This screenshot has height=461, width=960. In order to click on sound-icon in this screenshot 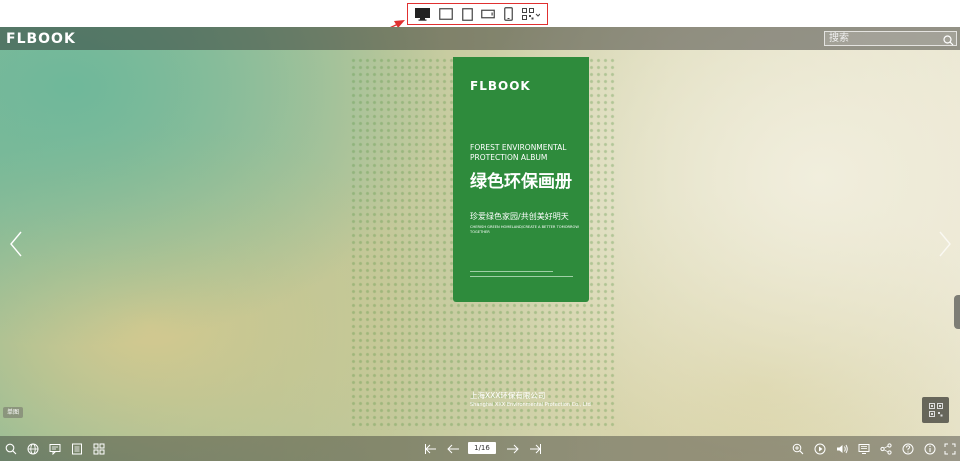, I will do `click(842, 449)`.